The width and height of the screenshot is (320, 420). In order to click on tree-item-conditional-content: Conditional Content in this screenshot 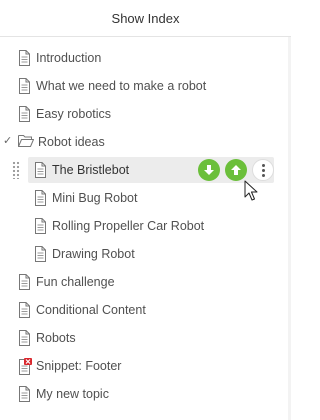, I will do `click(144, 310)`.